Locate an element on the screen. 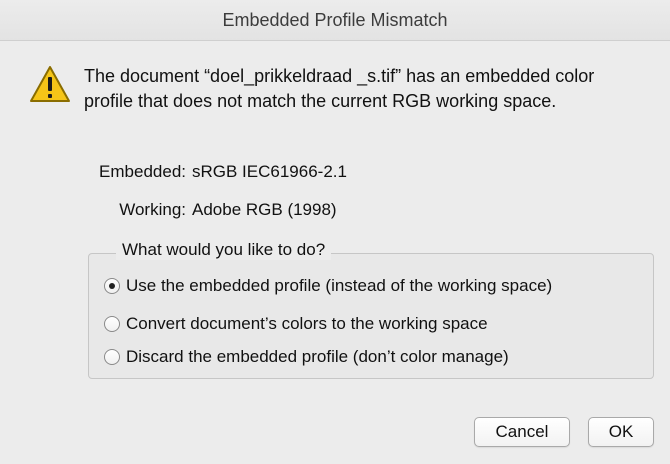  embedded-profile-row: Embedded: sRGB IEC61966-2.1 is located at coordinates (215, 172).